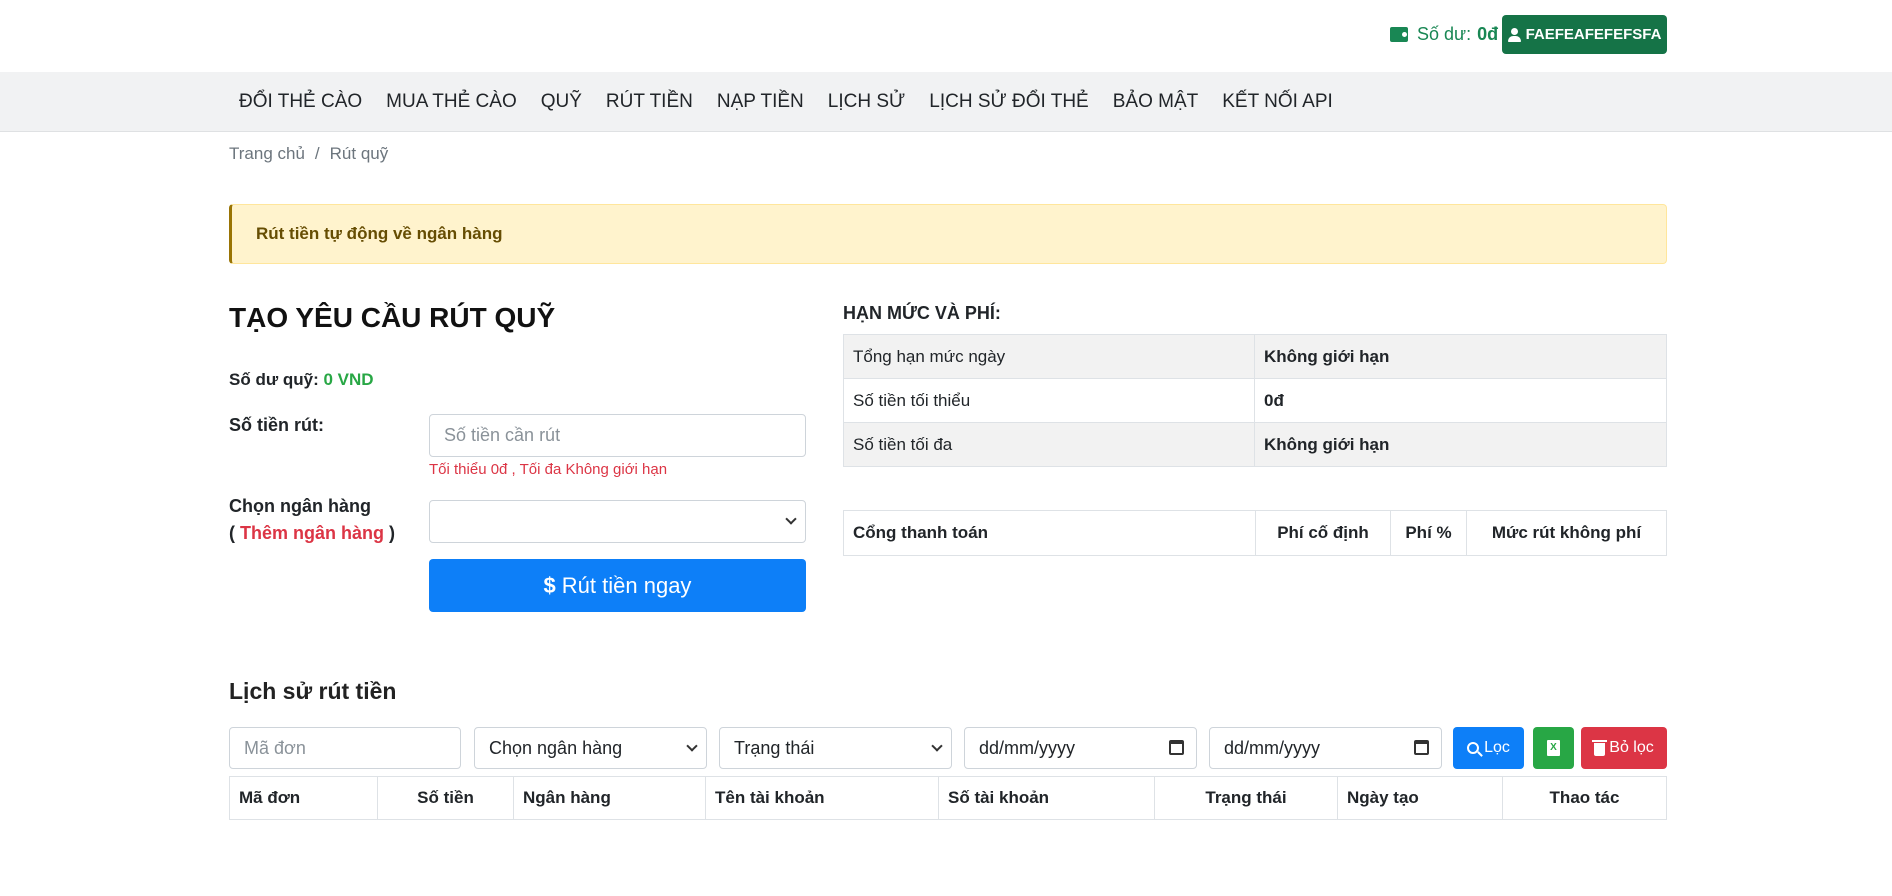 Image resolution: width=1892 pixels, height=896 pixels. Describe the element at coordinates (866, 102) in the screenshot. I see `nav-item-lich-su: LỊCH SỬ` at that location.